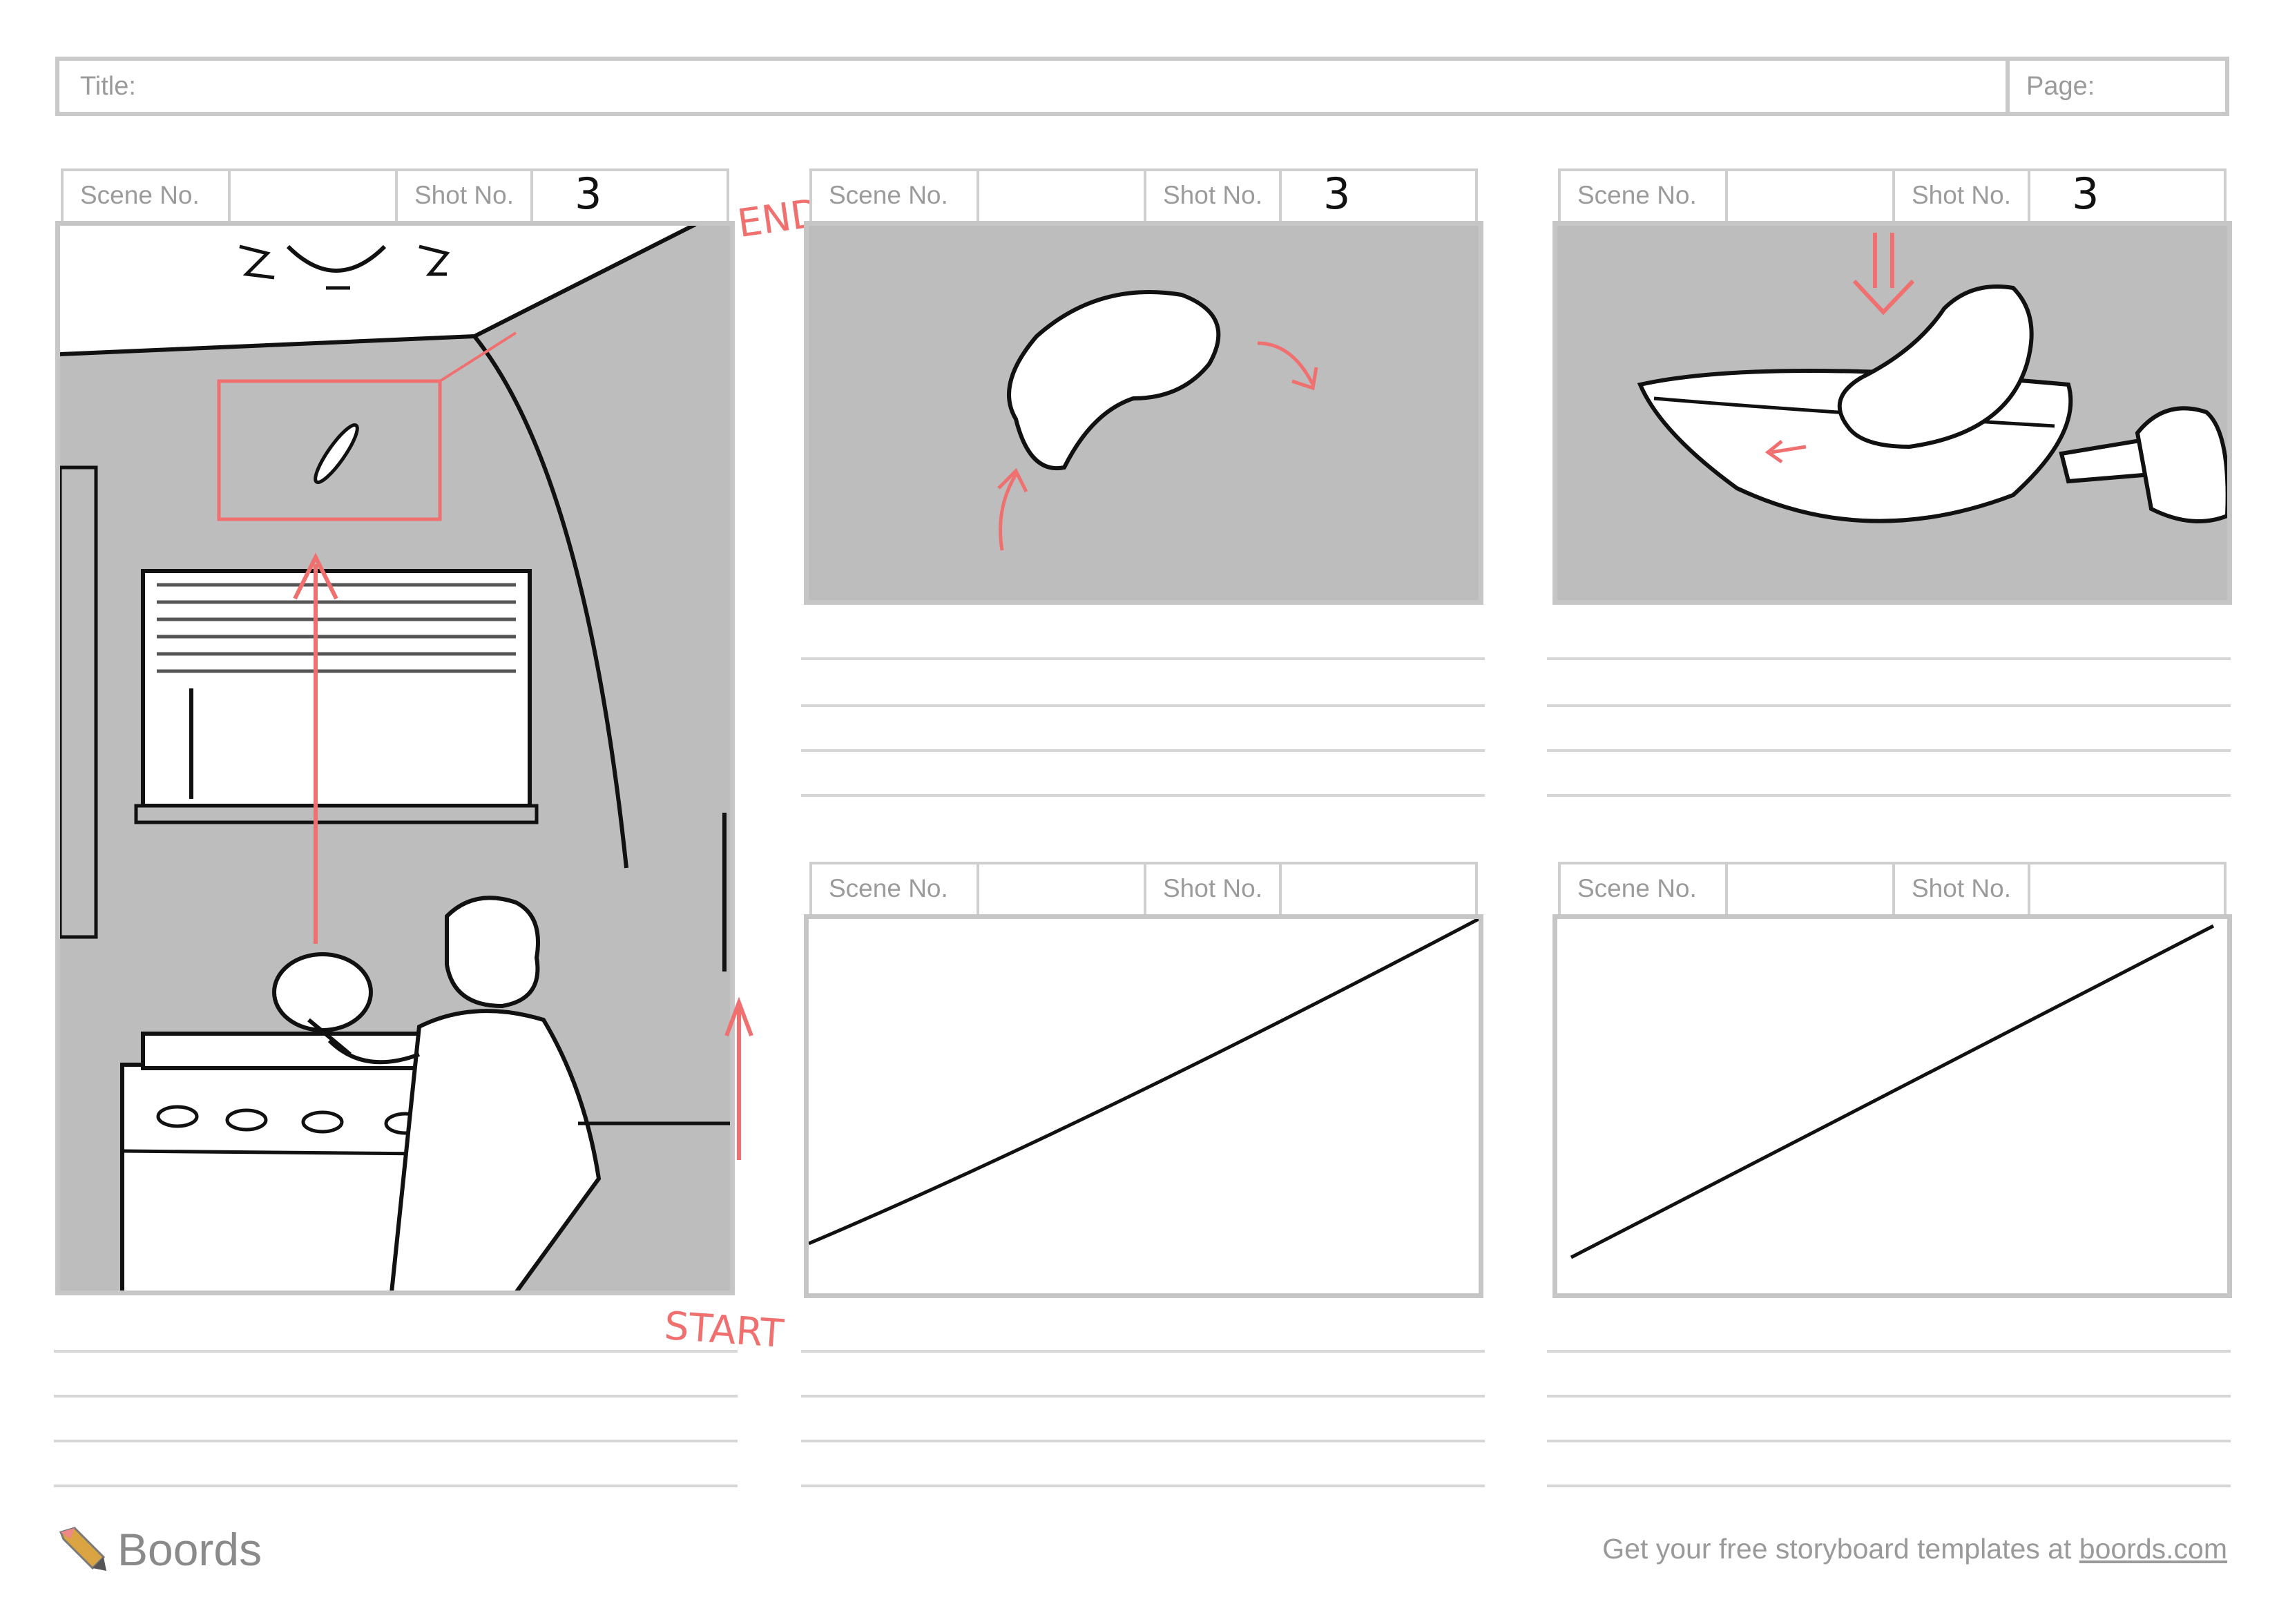 This screenshot has height=1624, width=2279. I want to click on panel-2: Scene No. Shot No. 3, so click(1143, 384).